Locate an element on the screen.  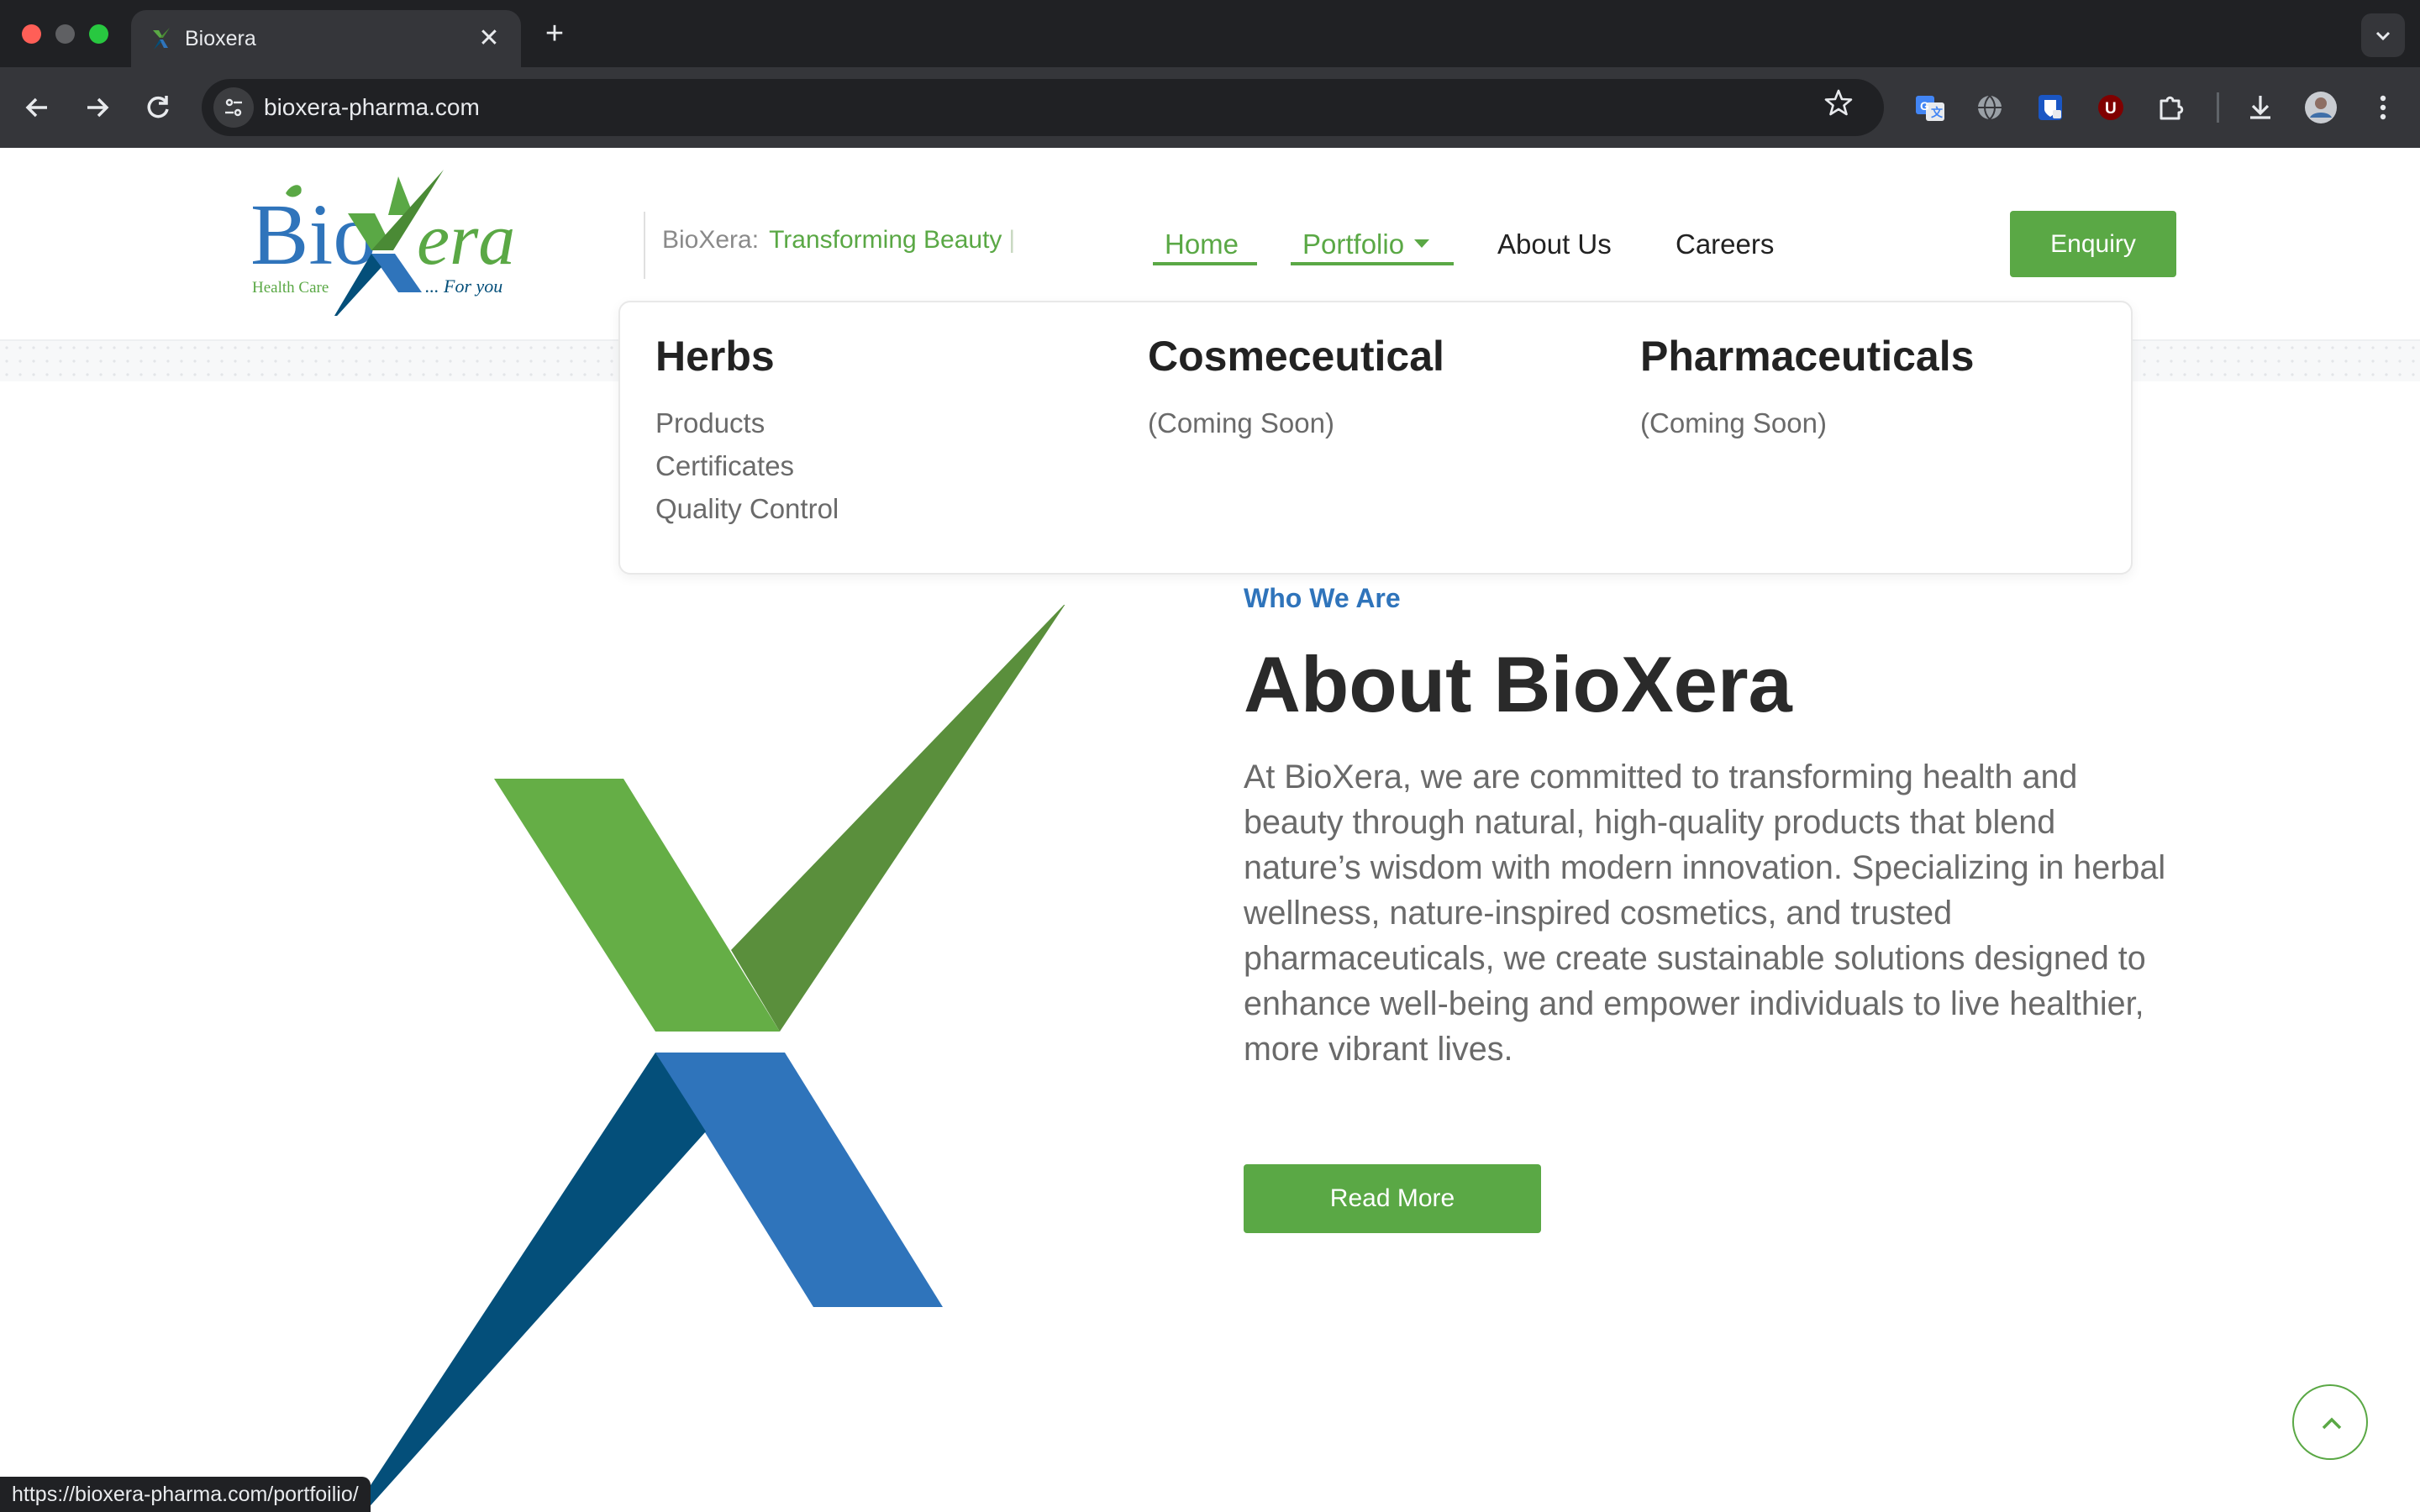
extensions-button is located at coordinates (2171, 107).